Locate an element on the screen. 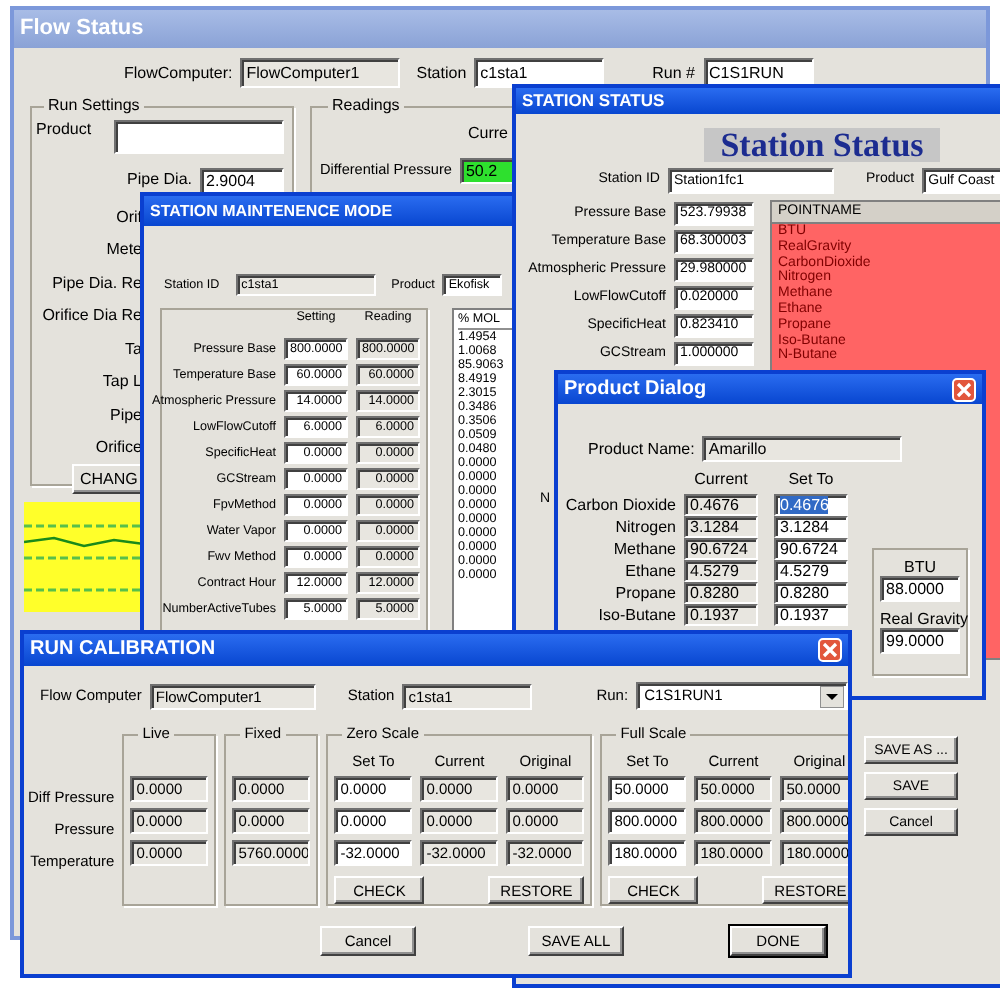 The height and width of the screenshot is (1000, 1000). field-label: Ethane is located at coordinates (650, 571).